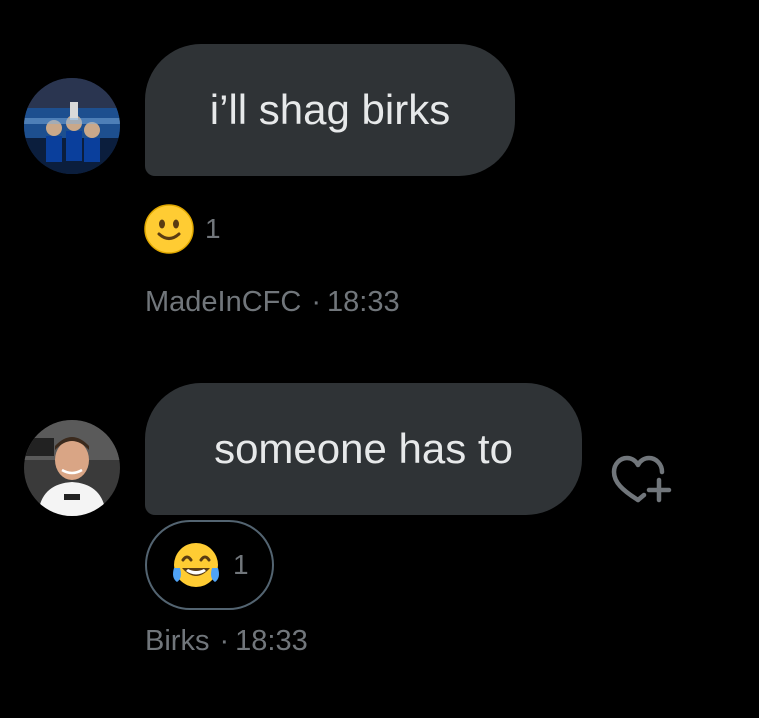 The height and width of the screenshot is (718, 759). I want to click on message-meta: MadeInCFC · 18:33, so click(272, 302).